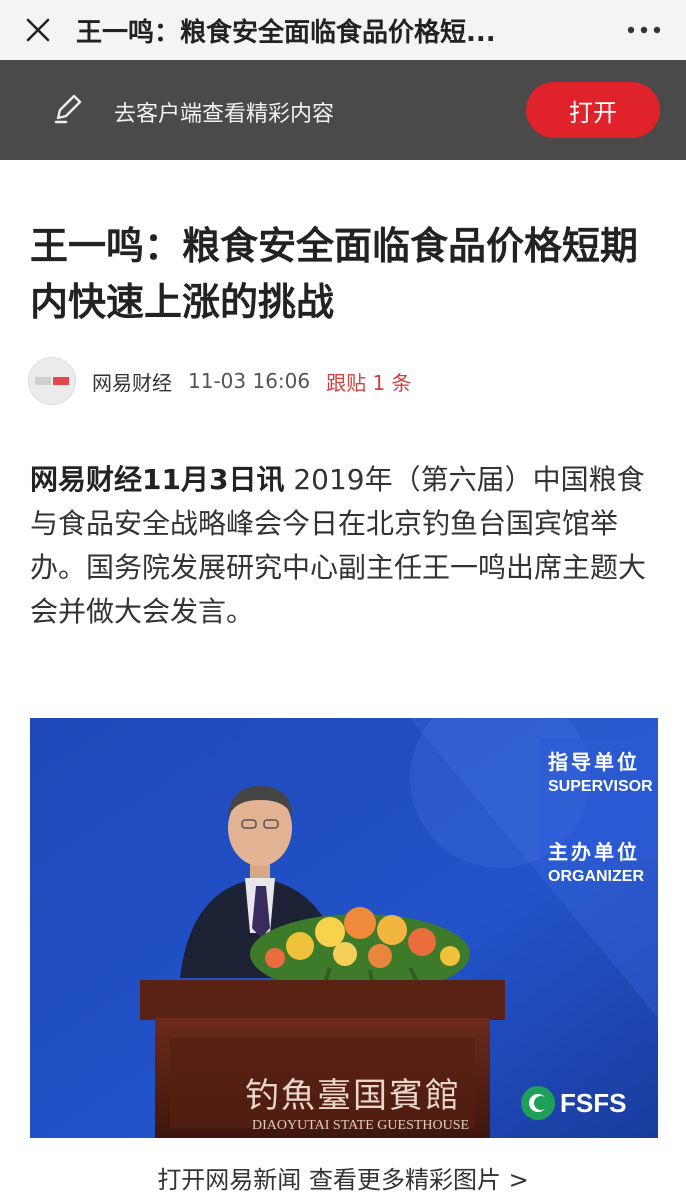 The width and height of the screenshot is (686, 1200). I want to click on more-dots-icon, so click(644, 30).